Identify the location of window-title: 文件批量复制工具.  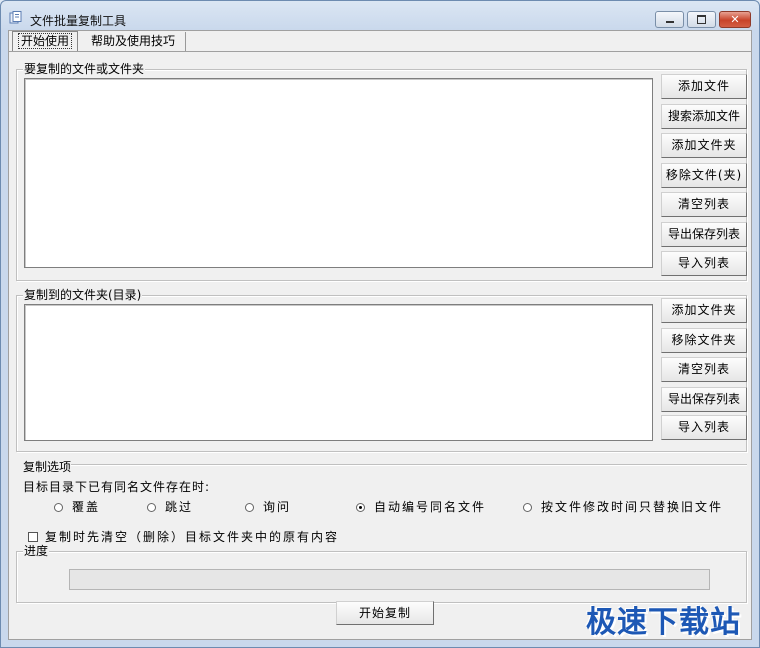
(78, 21).